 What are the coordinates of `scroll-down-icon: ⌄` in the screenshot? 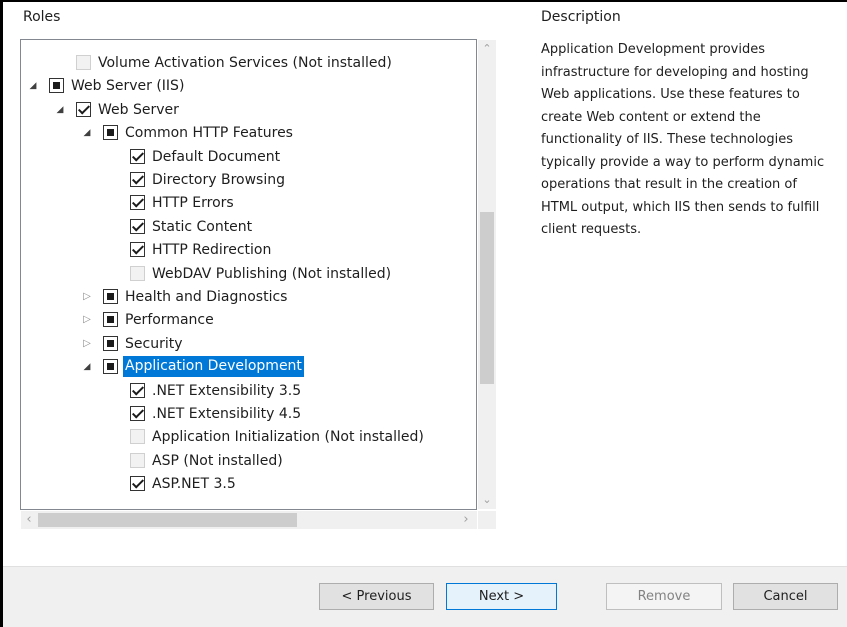 It's located at (487, 500).